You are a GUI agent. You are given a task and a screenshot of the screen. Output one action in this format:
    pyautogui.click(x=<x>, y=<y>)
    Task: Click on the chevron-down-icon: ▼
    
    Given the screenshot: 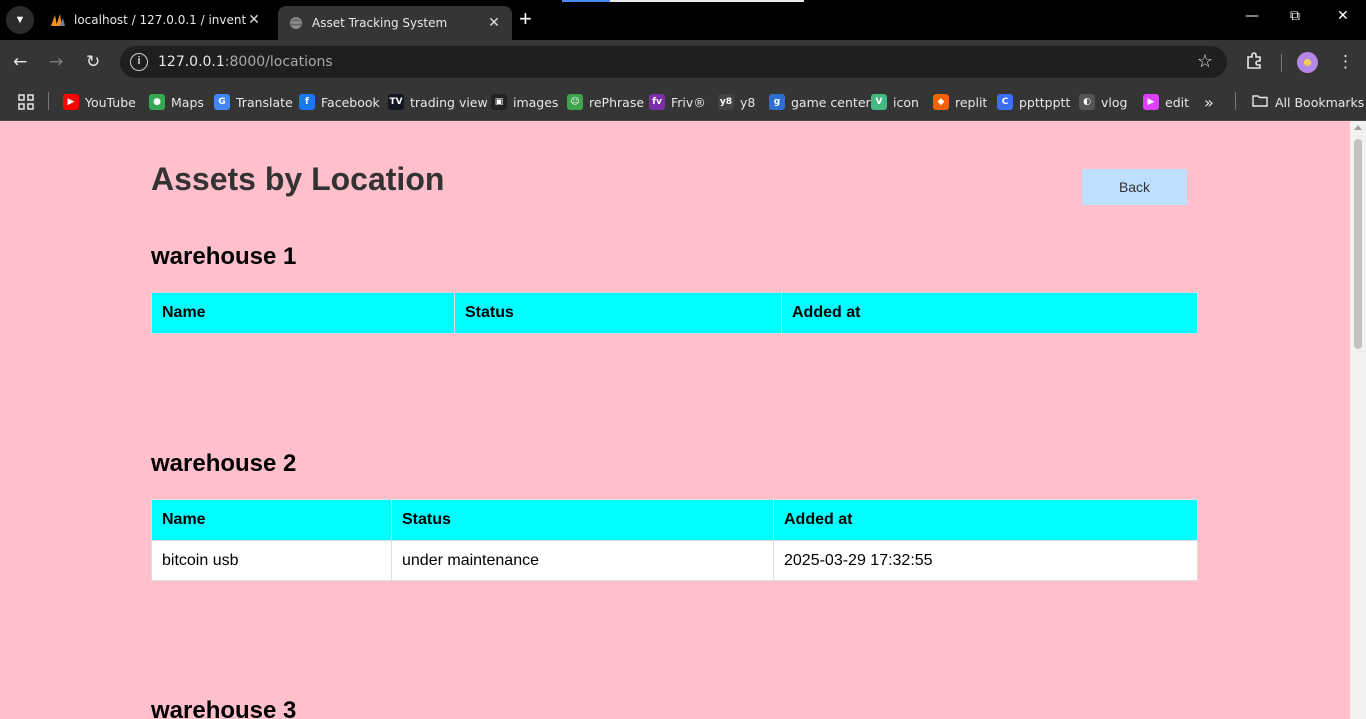 What is the action you would take?
    pyautogui.click(x=20, y=20)
    